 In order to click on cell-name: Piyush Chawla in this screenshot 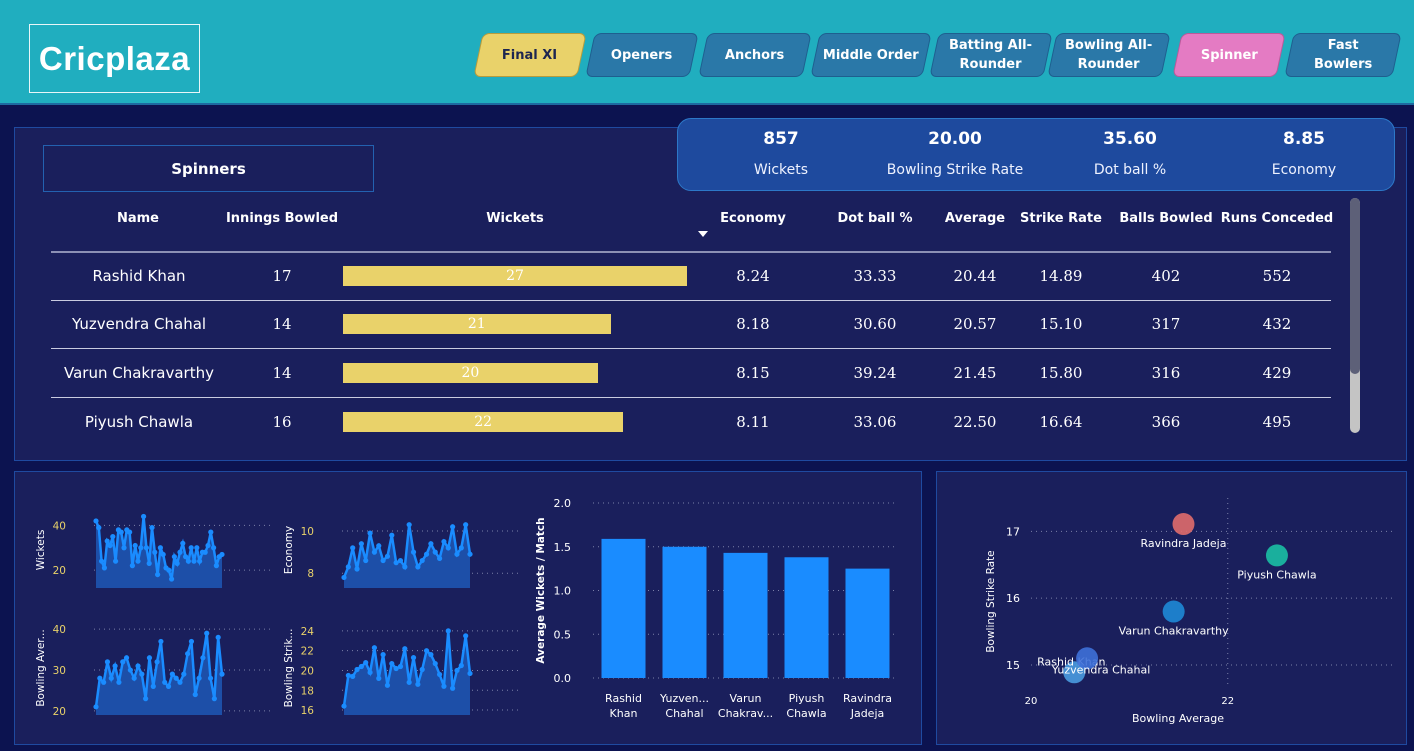, I will do `click(139, 422)`.